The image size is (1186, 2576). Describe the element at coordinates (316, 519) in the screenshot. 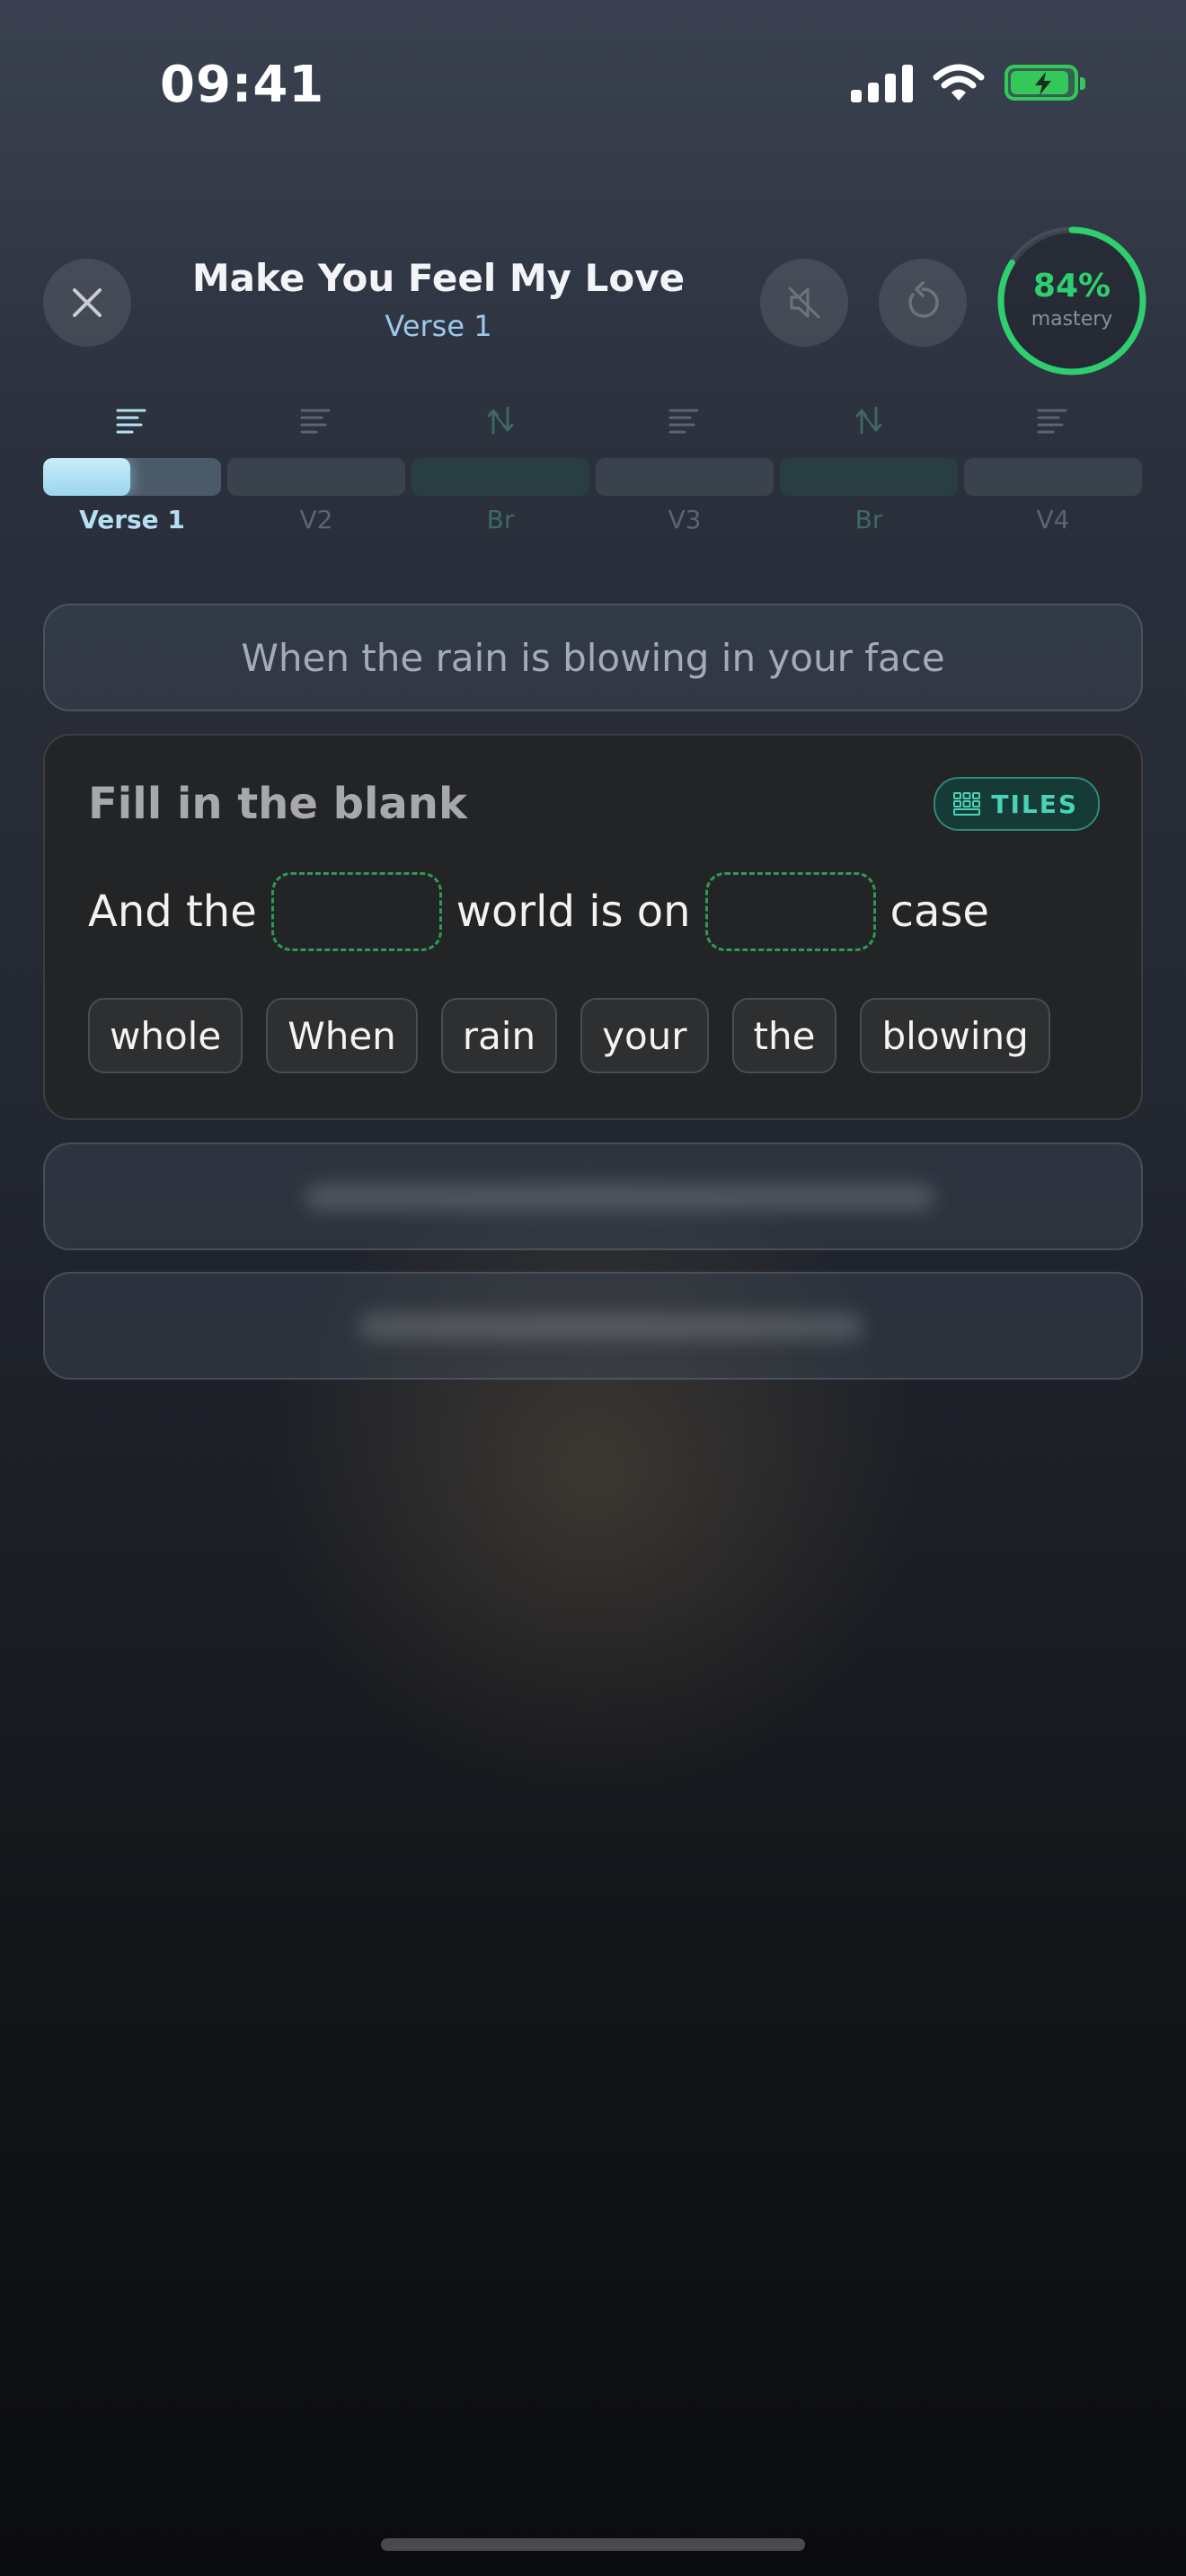

I see `section-label: V2` at that location.